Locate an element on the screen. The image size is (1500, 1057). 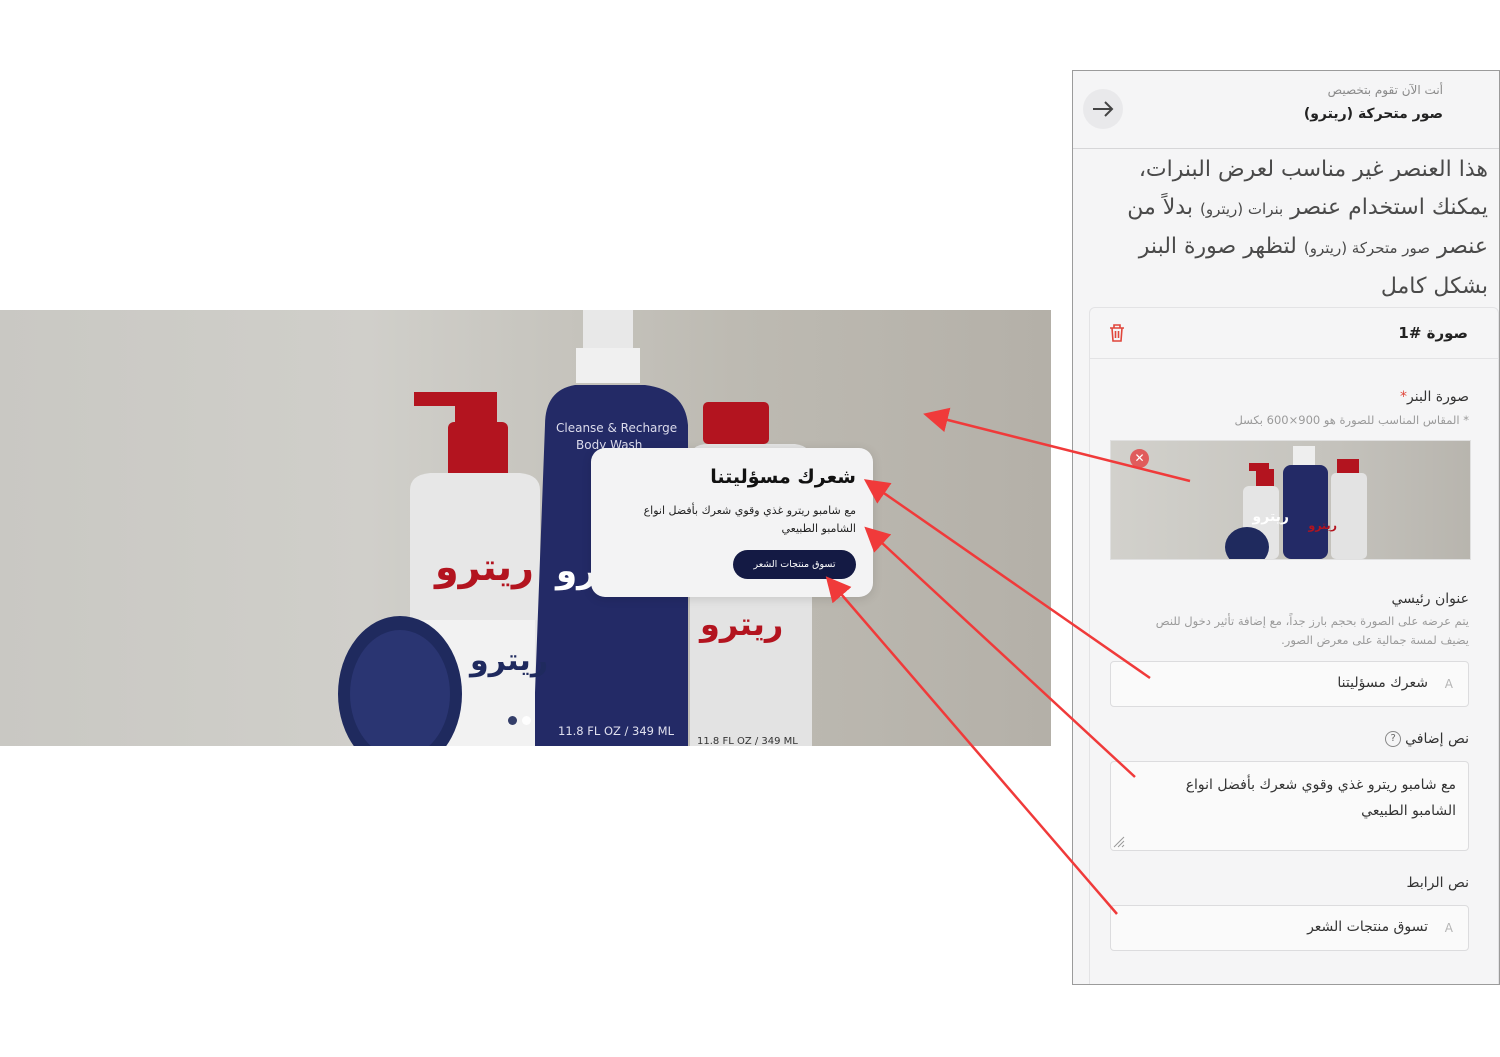
link-text-label: نص الرابط is located at coordinates (1437, 883).